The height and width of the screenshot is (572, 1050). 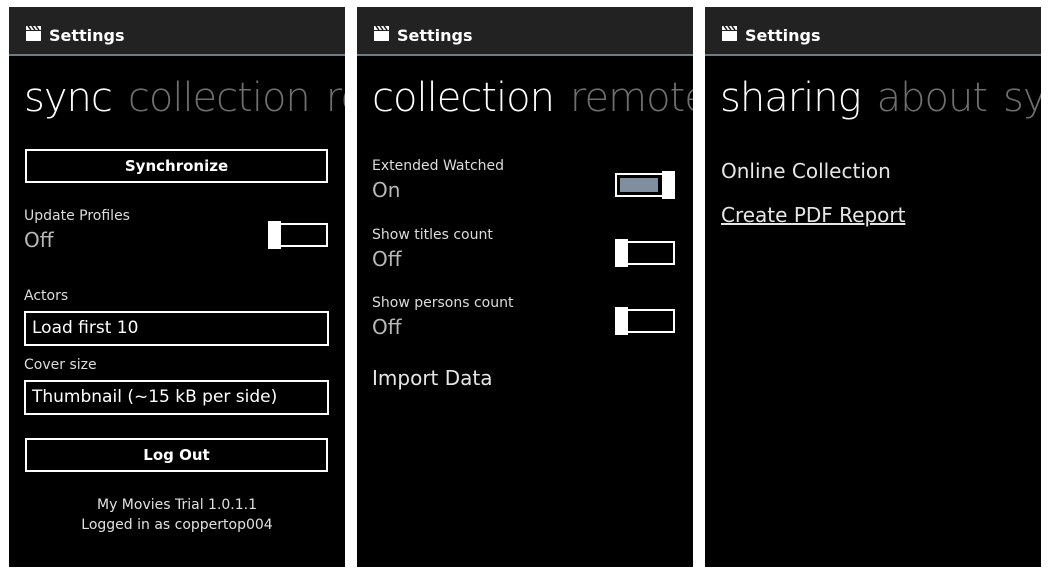 What do you see at coordinates (806, 171) in the screenshot?
I see `online-collection-link: Online Collection` at bounding box center [806, 171].